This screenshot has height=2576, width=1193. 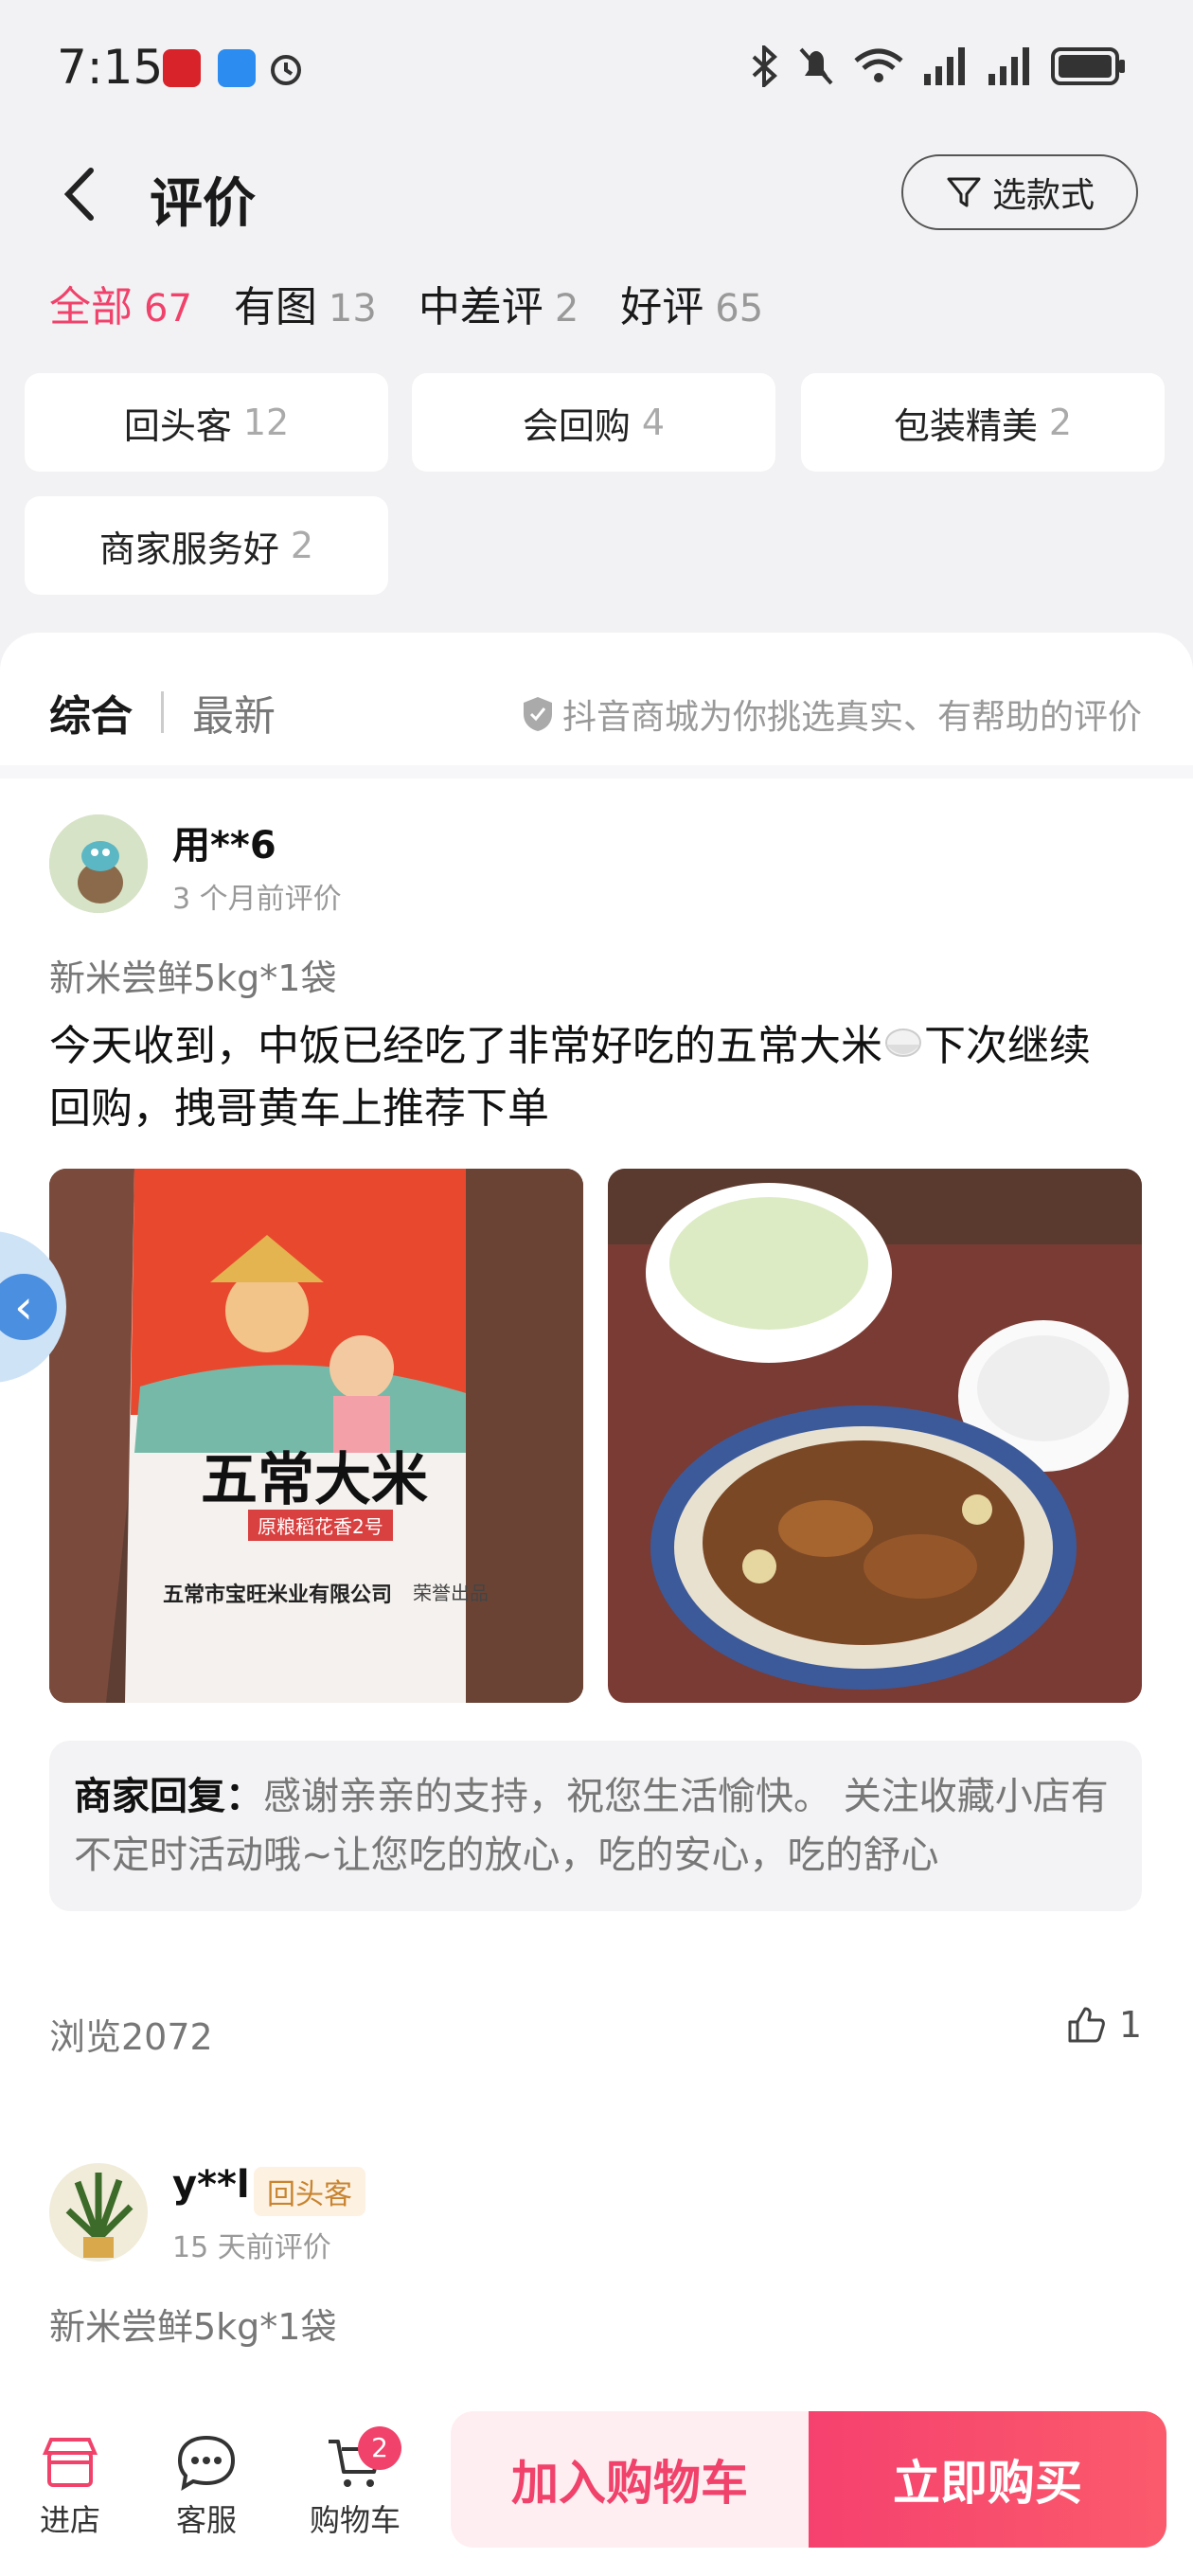 I want to click on sort-divider, so click(x=162, y=712).